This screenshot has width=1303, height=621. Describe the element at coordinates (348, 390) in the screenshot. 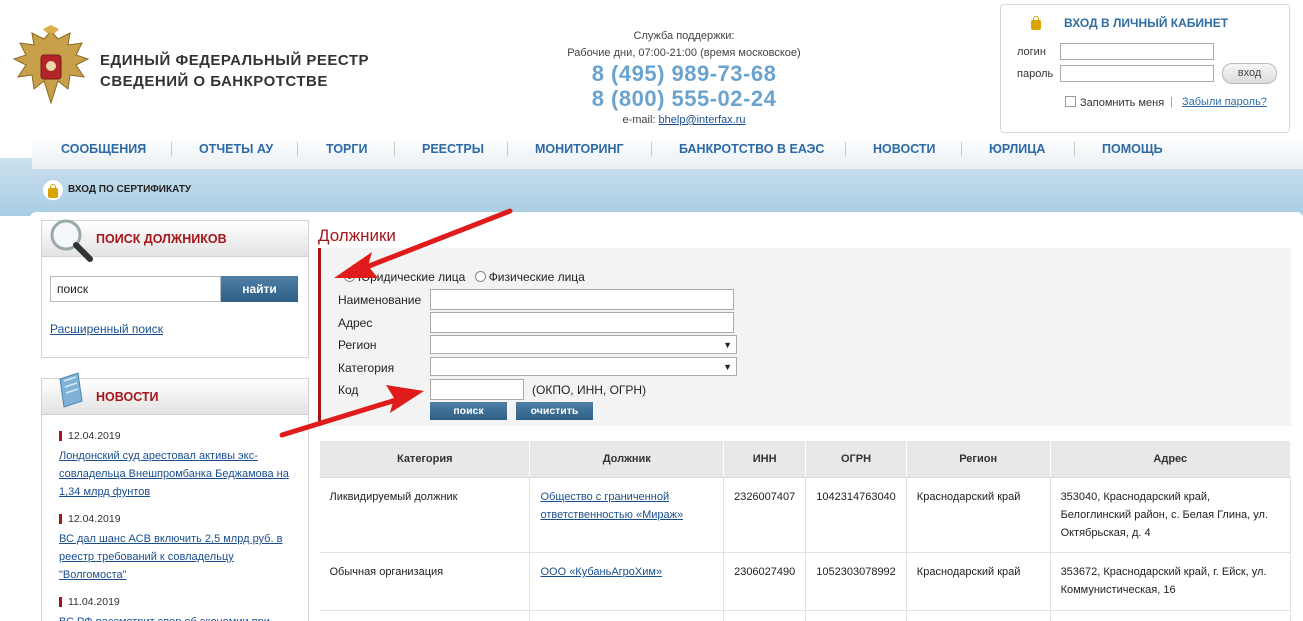

I see `code-label: Код` at that location.